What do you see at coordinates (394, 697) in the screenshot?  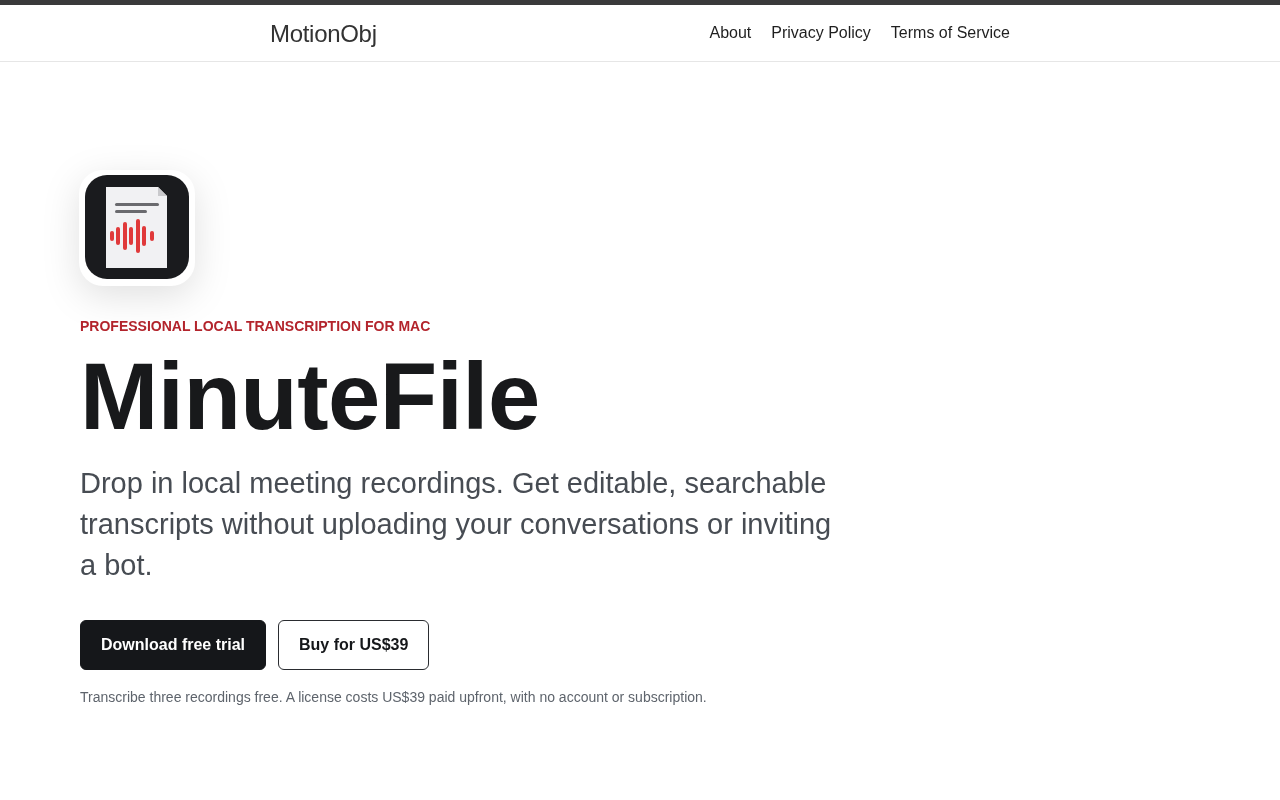 I see `pricing-note: Transcribe three recordings free. A license costs US$39 paid upfront, with no account or subscription.` at bounding box center [394, 697].